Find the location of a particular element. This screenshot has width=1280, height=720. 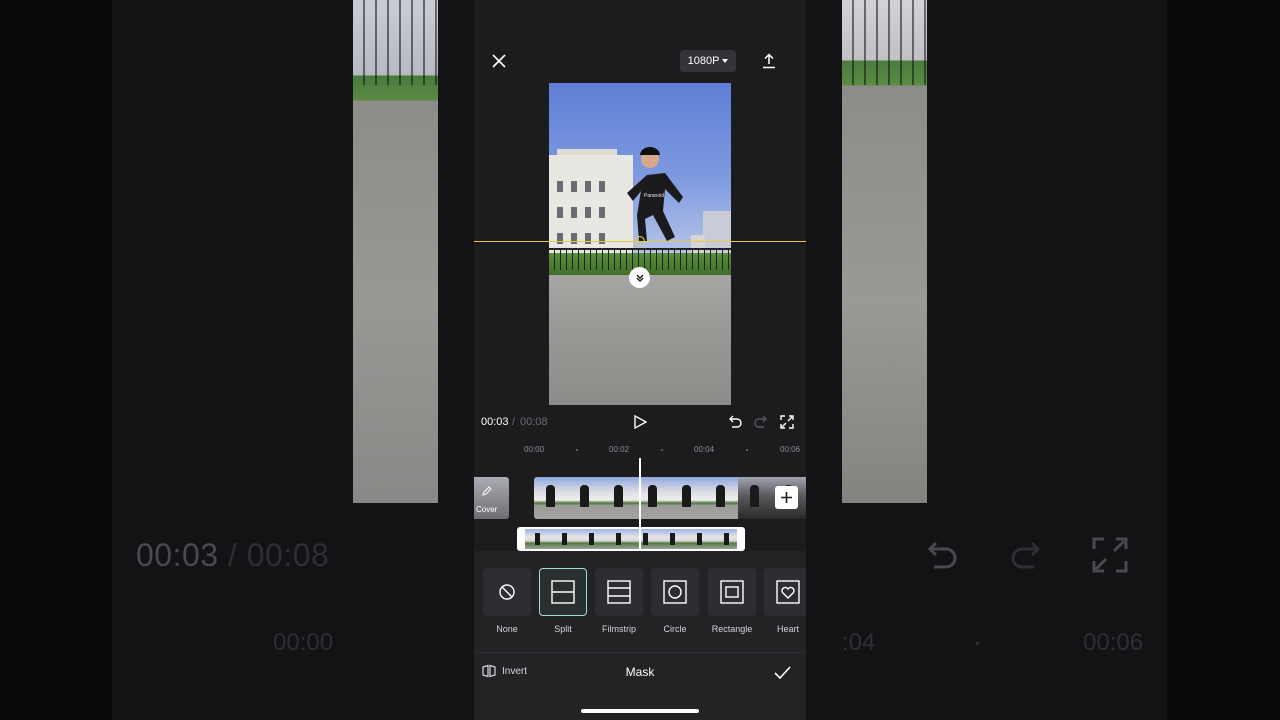

checkmark-icon is located at coordinates (782, 673).